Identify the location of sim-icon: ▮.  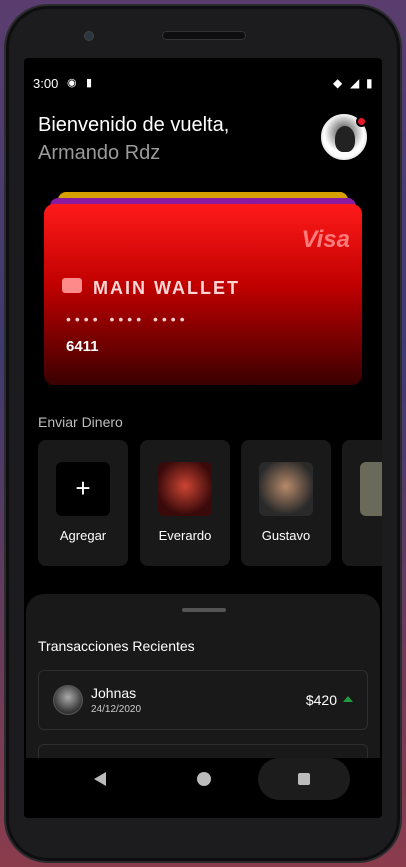
(89, 83).